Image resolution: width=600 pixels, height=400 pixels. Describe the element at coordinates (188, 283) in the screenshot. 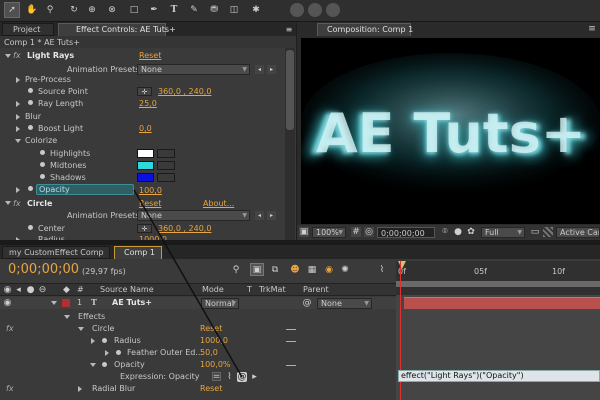

I see `pick-whip-line` at that location.